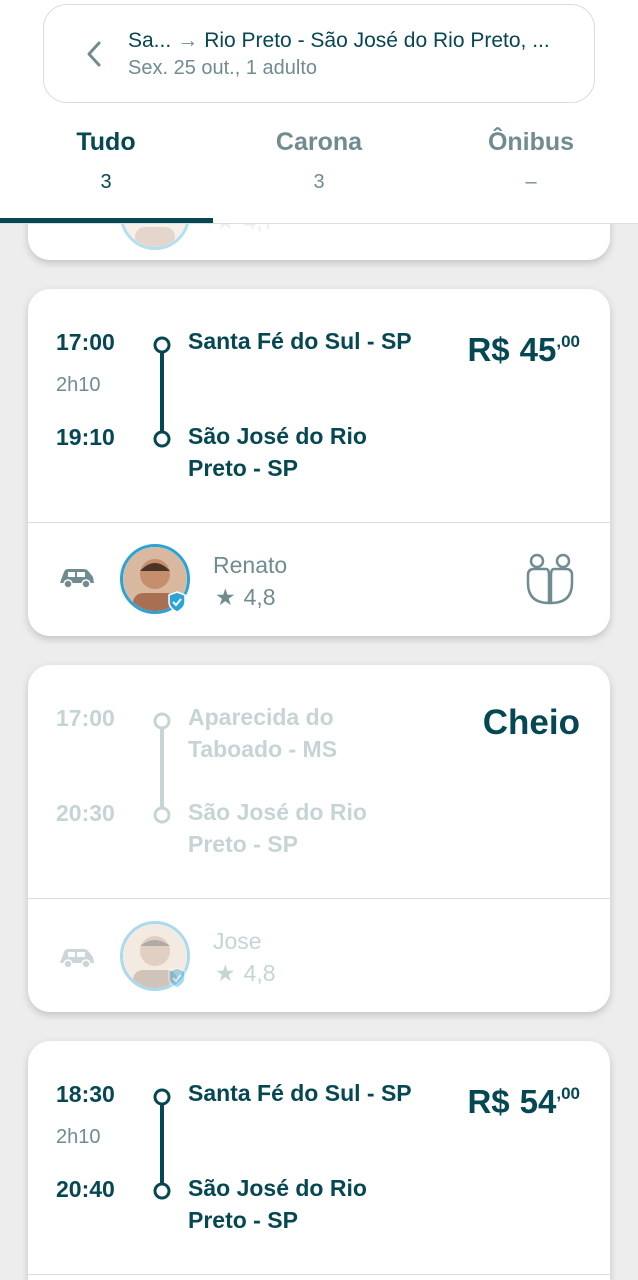 This screenshot has height=1280, width=638. Describe the element at coordinates (531, 161) in the screenshot. I see `tab-bus: Ônibus –` at that location.